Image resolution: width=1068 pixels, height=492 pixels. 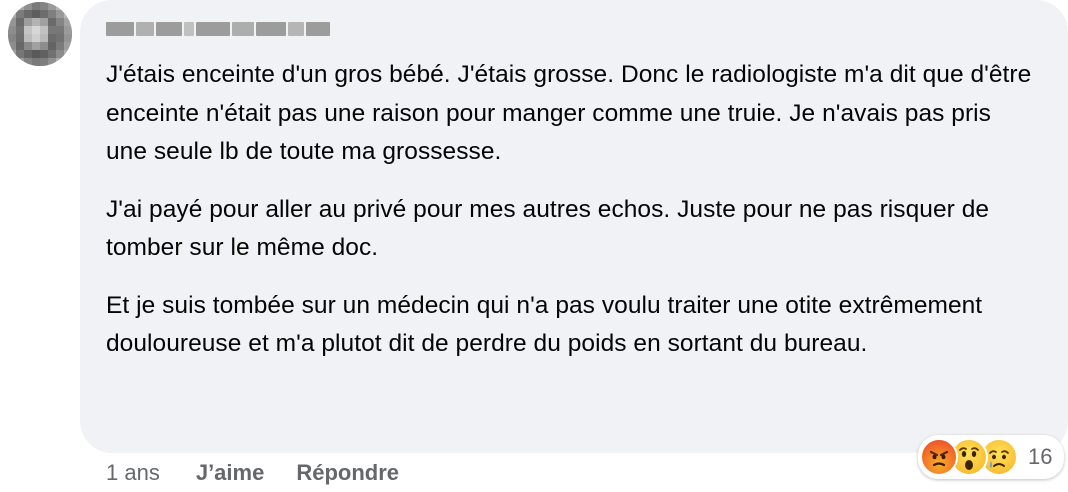 I want to click on avatar-pixelated-image, so click(x=40, y=34).